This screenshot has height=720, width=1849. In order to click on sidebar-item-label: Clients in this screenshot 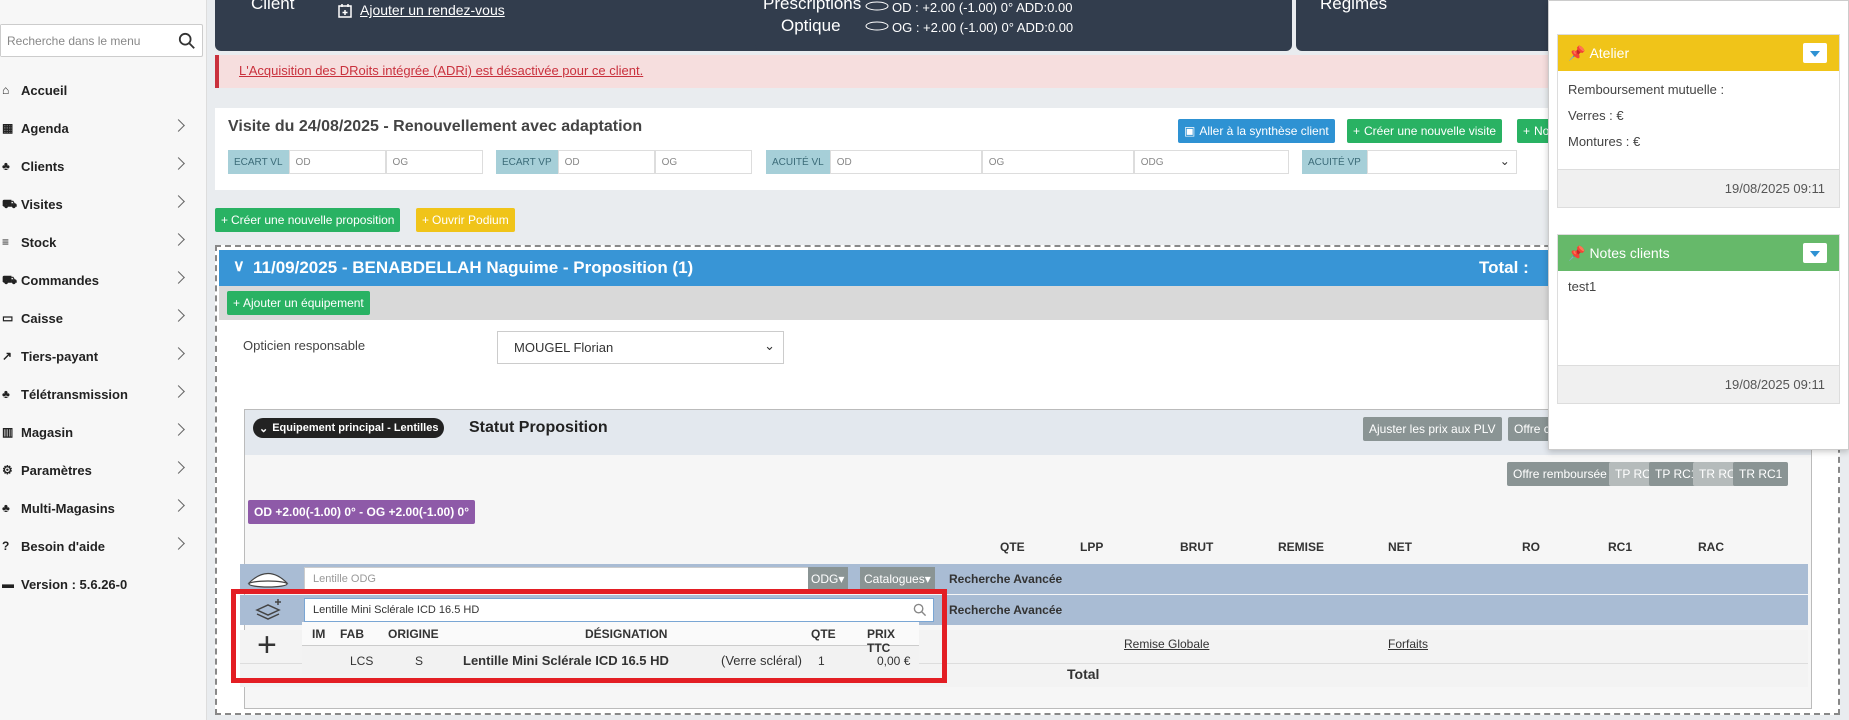, I will do `click(43, 166)`.